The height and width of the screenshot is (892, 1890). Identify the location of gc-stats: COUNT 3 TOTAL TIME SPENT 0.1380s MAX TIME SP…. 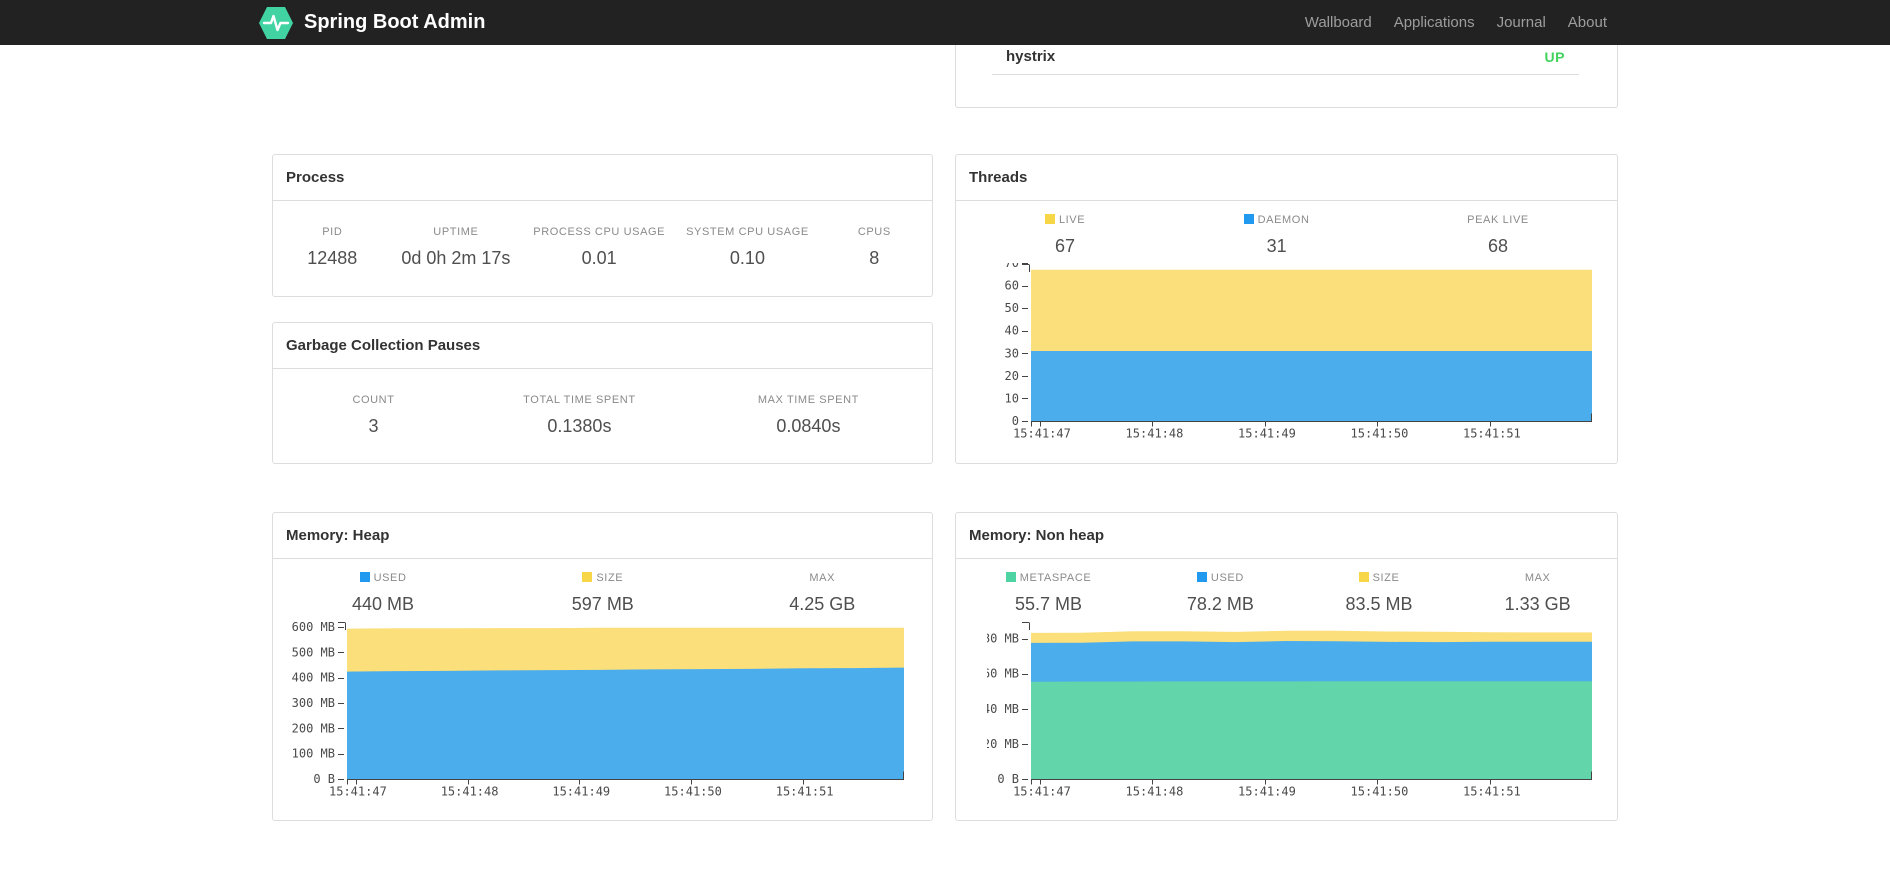
(602, 403).